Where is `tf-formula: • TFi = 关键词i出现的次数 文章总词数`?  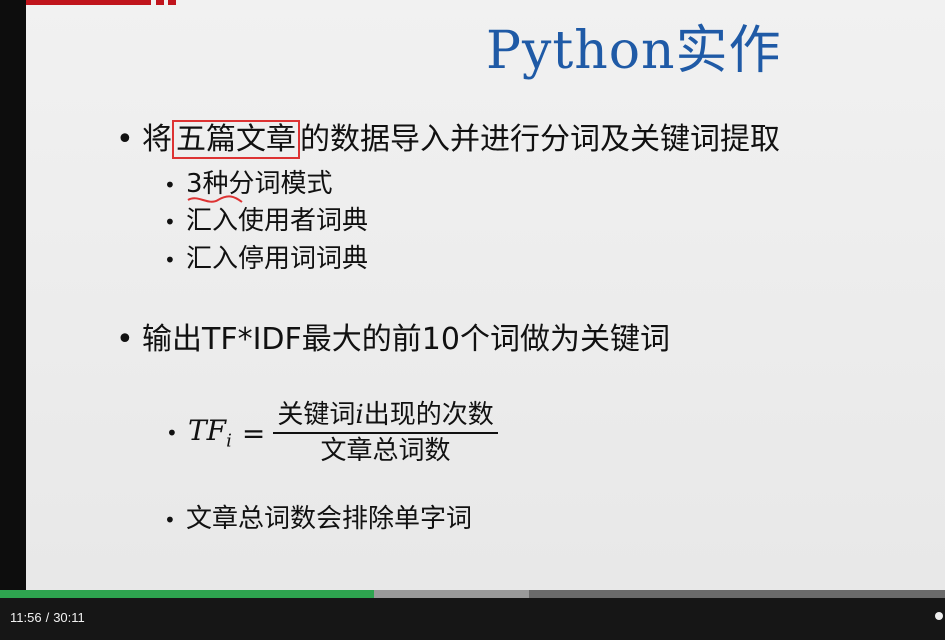
tf-formula: • TFi = 关键词i出现的次数 文章总词数 is located at coordinates (332, 433).